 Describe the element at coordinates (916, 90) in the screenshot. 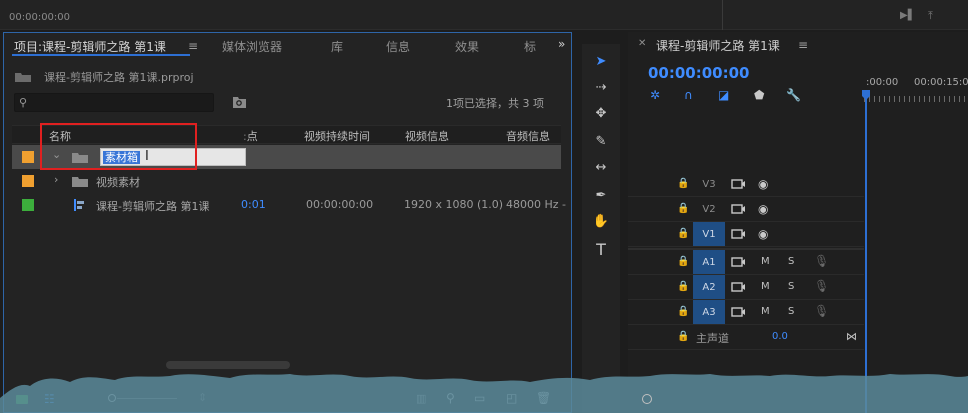

I see `time-ruler: :00:00 00:00:15:00` at that location.